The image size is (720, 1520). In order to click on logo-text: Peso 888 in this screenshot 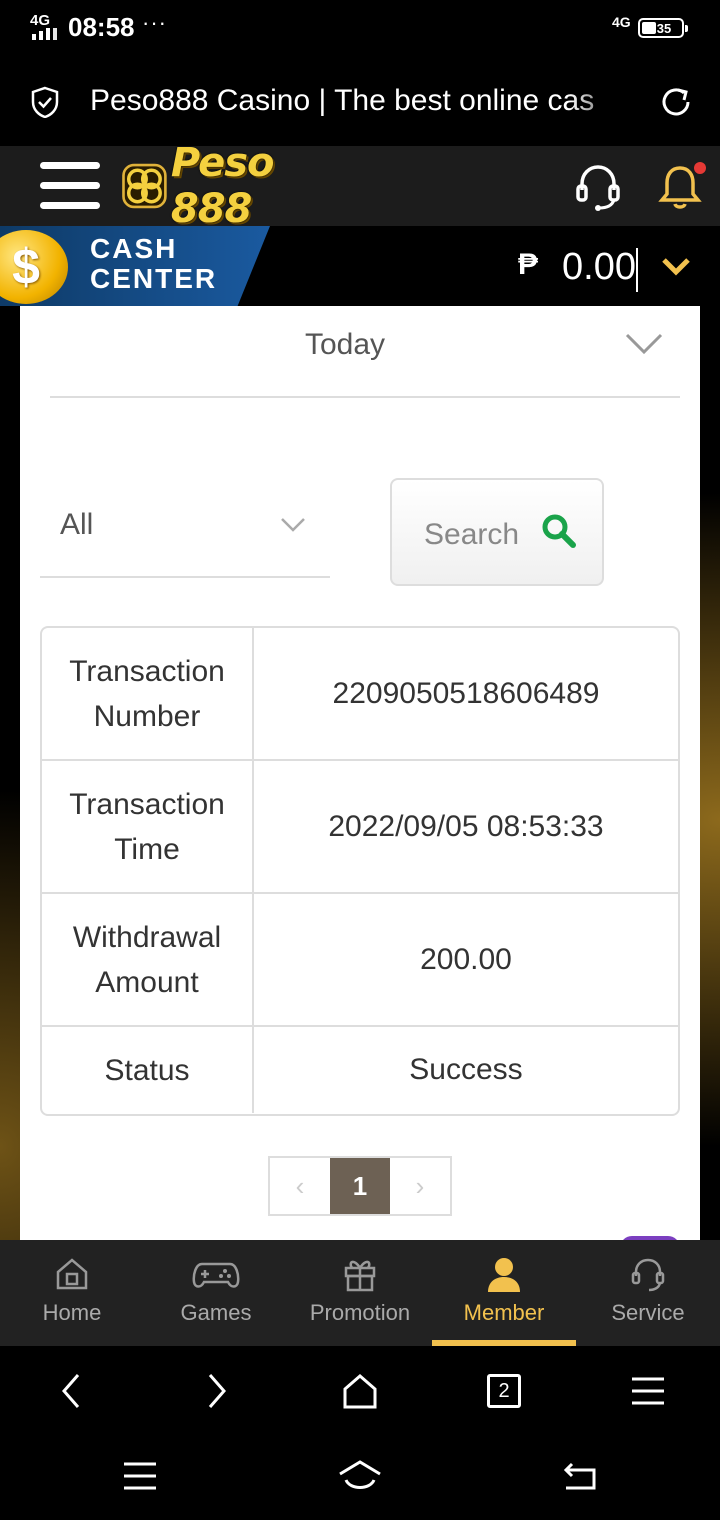, I will do `click(222, 186)`.